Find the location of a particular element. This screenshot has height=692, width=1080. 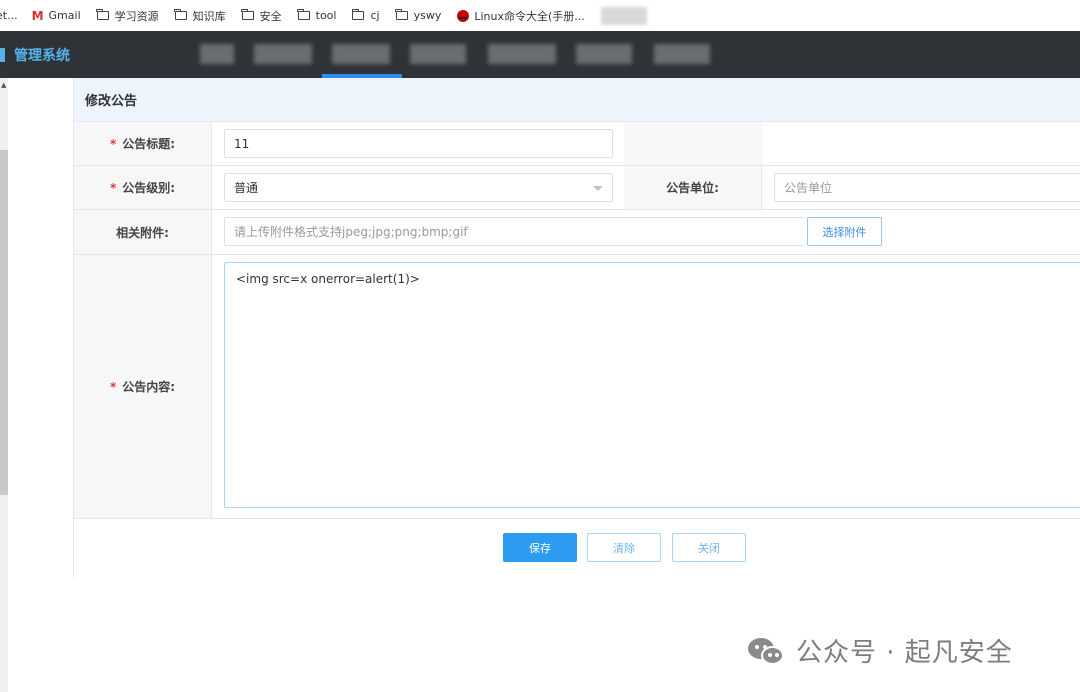

attachment-label: 相关附件: is located at coordinates (143, 232).